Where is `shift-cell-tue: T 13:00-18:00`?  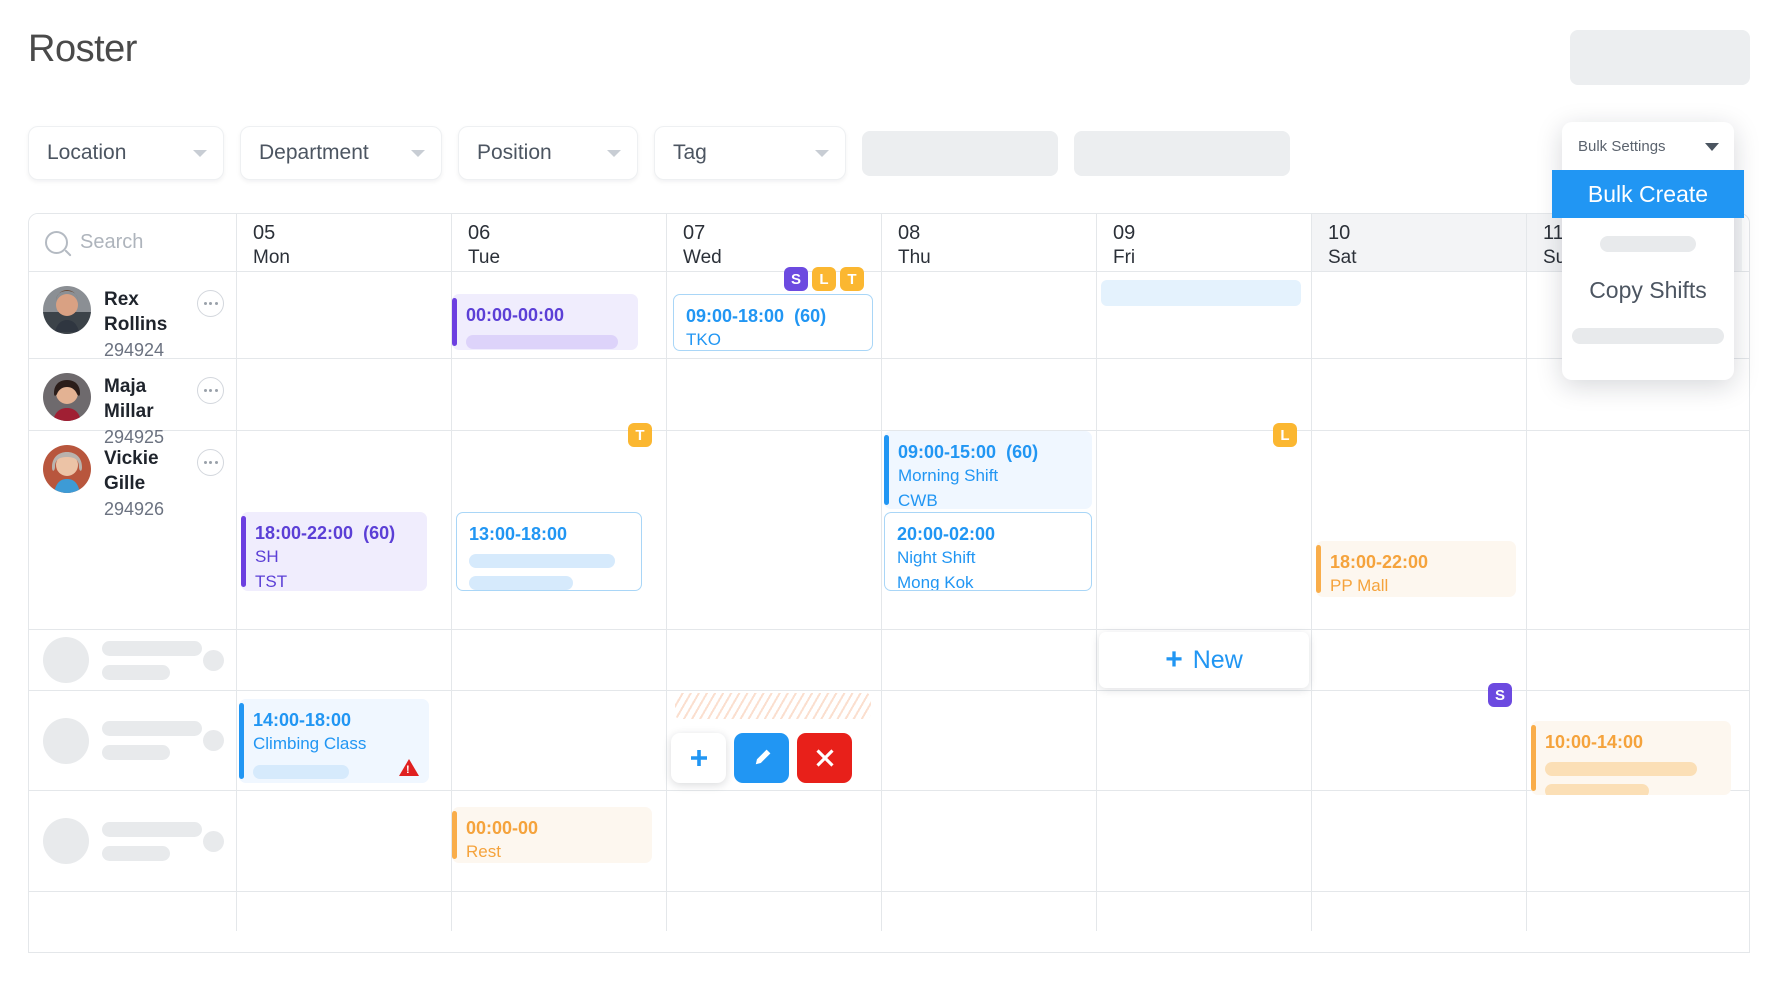
shift-cell-tue: T 13:00-18:00 is located at coordinates (559, 526).